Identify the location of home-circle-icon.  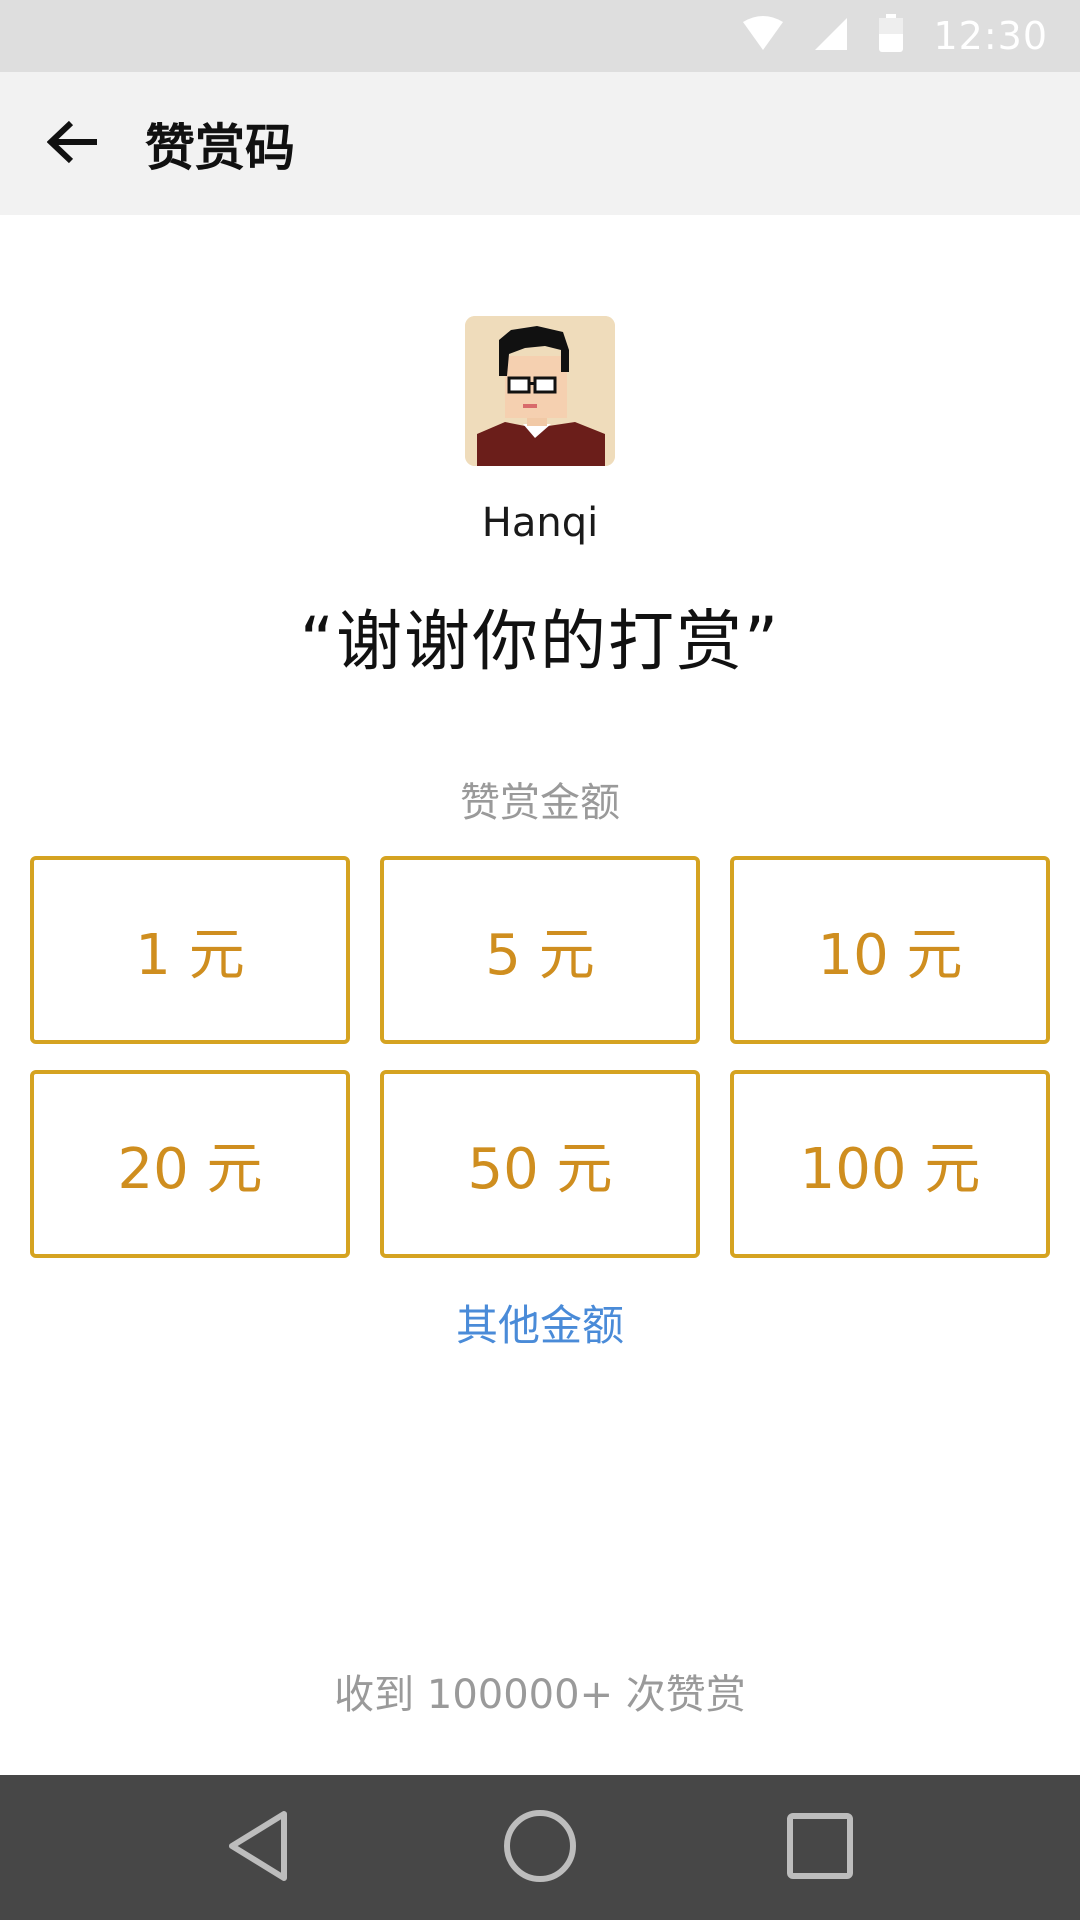
(540, 1848).